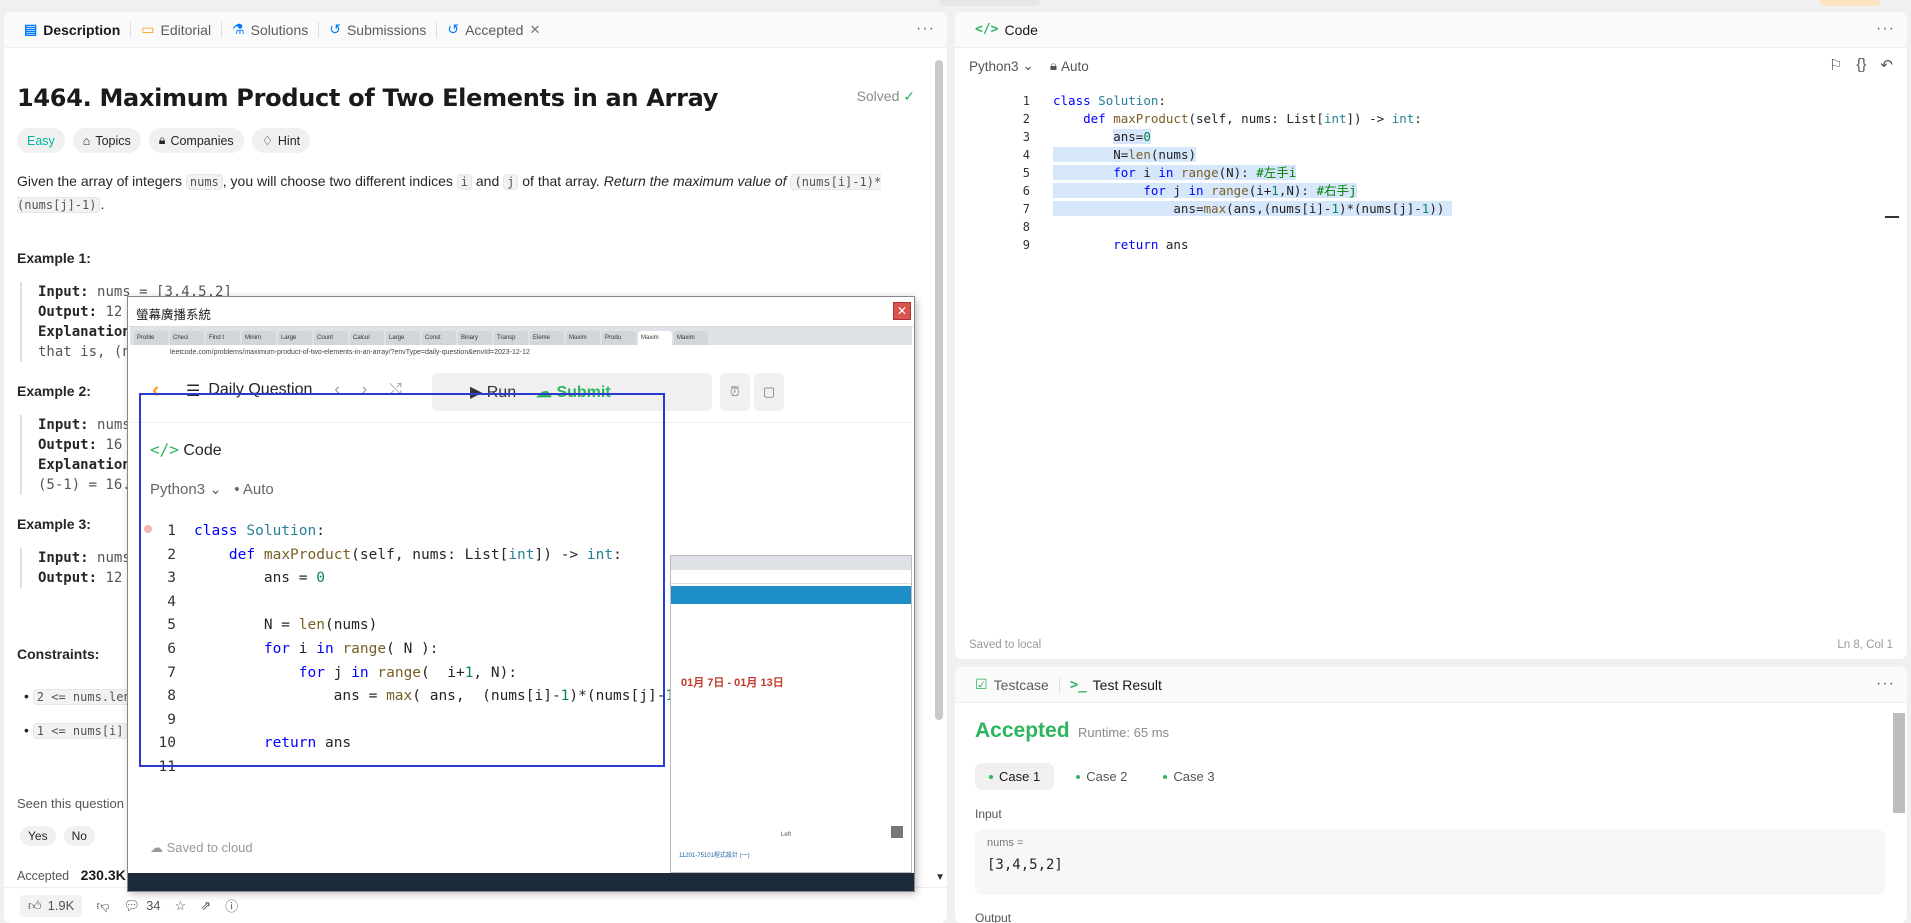 Image resolution: width=1911 pixels, height=923 pixels. Describe the element at coordinates (1006, 30) in the screenshot. I see `tab-code: </> Code` at that location.